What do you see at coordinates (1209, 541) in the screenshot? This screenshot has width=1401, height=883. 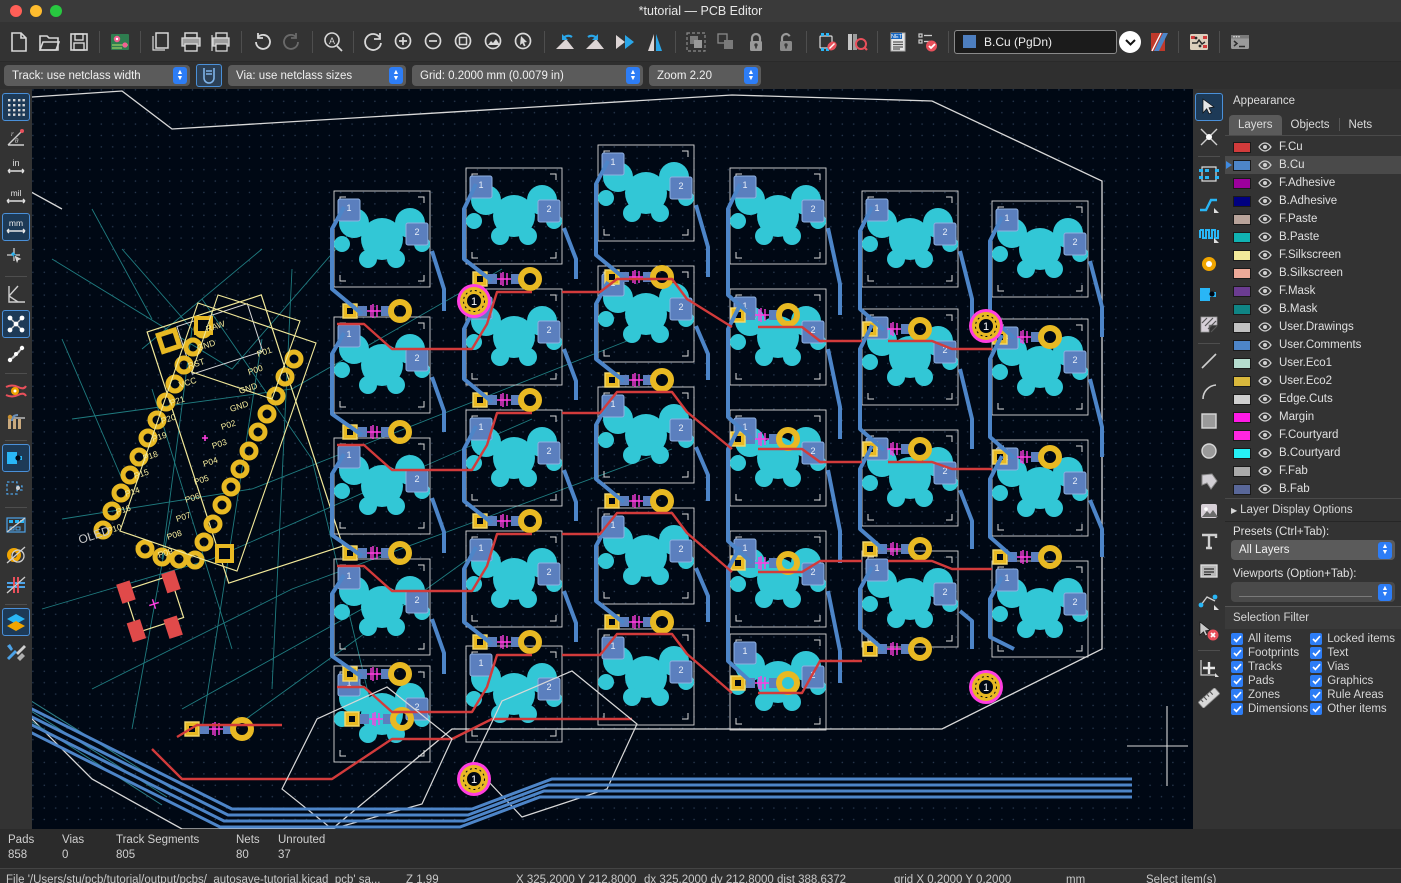 I see `add-text-icon` at bounding box center [1209, 541].